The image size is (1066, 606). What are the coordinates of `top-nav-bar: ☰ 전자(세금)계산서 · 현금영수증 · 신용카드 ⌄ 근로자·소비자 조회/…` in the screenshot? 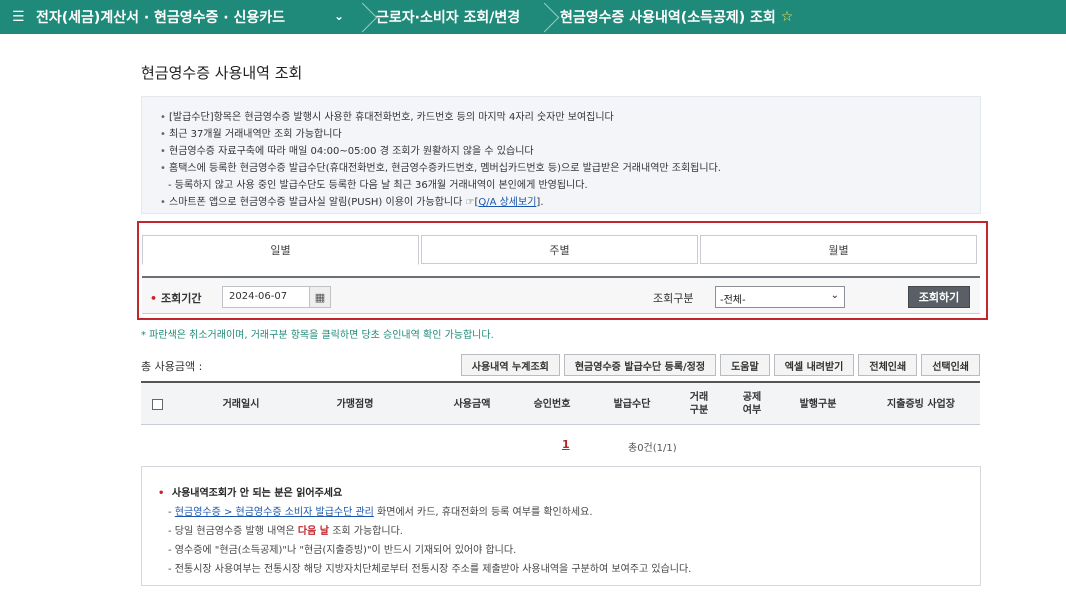 It's located at (533, 17).